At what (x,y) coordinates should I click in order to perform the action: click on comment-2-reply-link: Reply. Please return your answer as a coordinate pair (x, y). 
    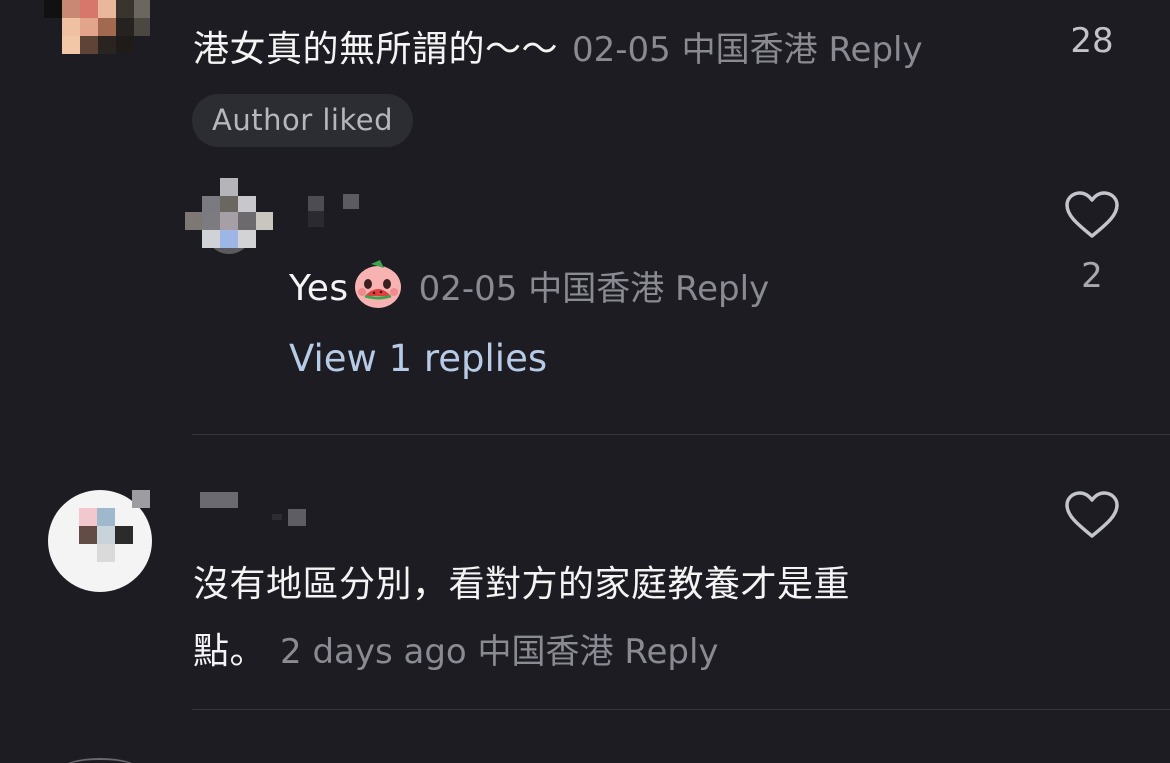
    Looking at the image, I should click on (671, 652).